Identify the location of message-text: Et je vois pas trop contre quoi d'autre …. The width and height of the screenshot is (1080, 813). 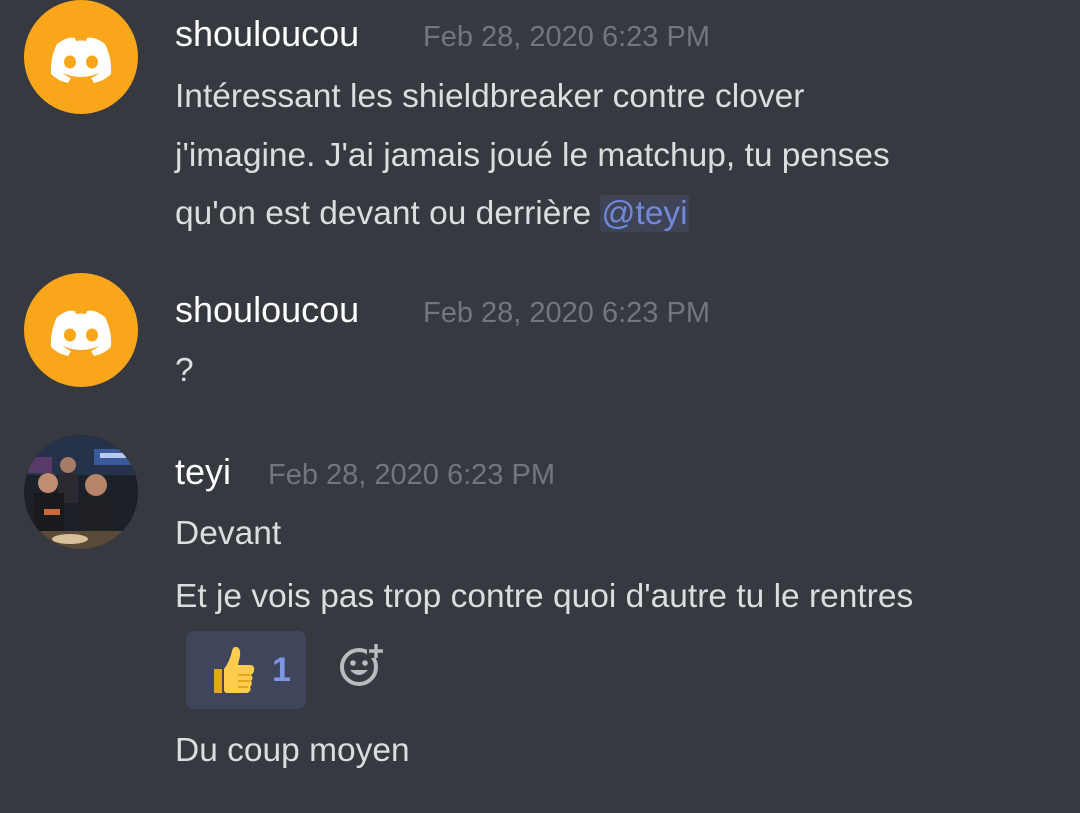
(544, 596).